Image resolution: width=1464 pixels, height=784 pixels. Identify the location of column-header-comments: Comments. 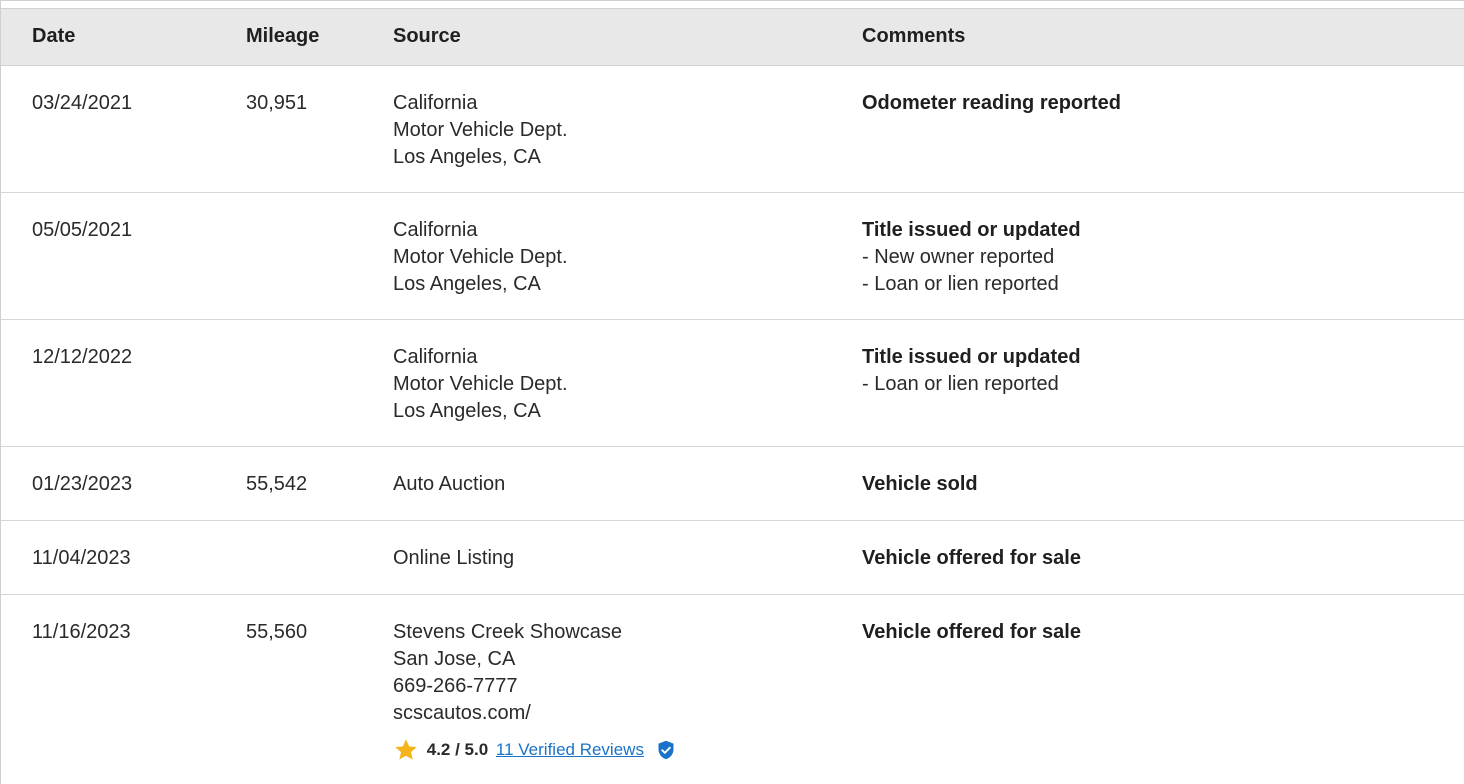
(914, 36).